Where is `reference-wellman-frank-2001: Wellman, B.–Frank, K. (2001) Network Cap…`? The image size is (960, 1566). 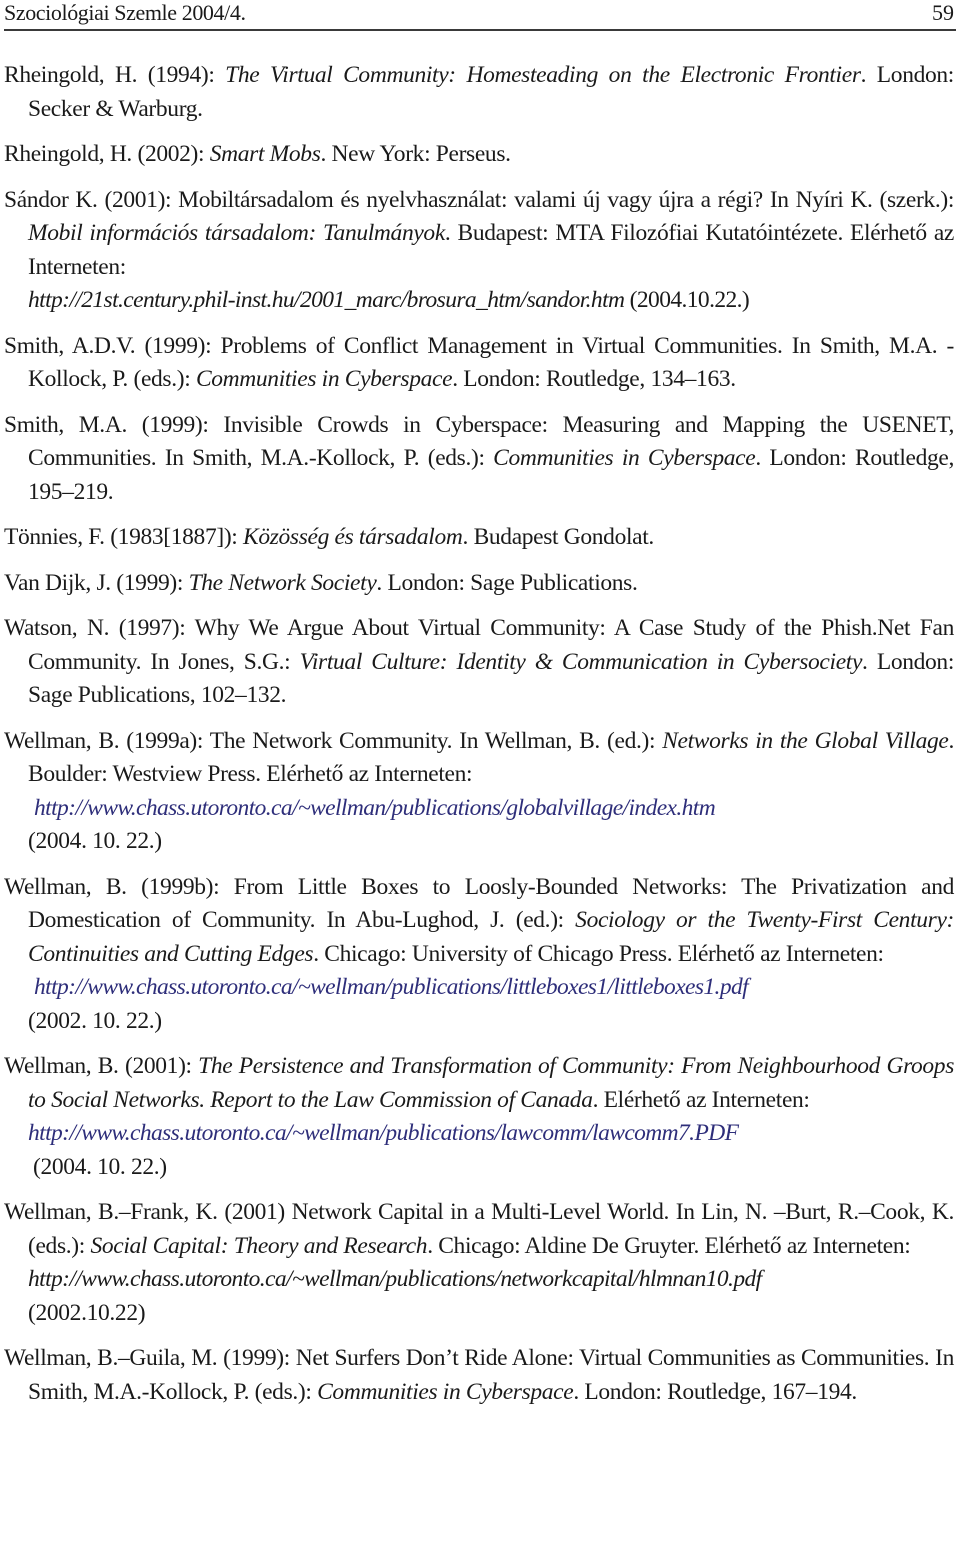 reference-wellman-frank-2001: Wellman, B.–Frank, K. (2001) Network Cap… is located at coordinates (479, 1263).